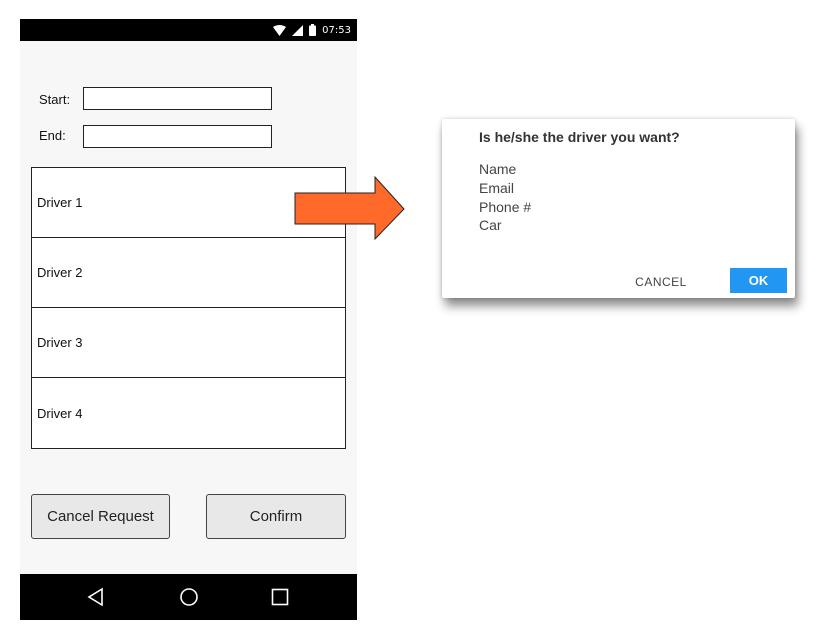 Image resolution: width=825 pixels, height=631 pixels. Describe the element at coordinates (276, 516) in the screenshot. I see `confirm-button: Confirm` at that location.